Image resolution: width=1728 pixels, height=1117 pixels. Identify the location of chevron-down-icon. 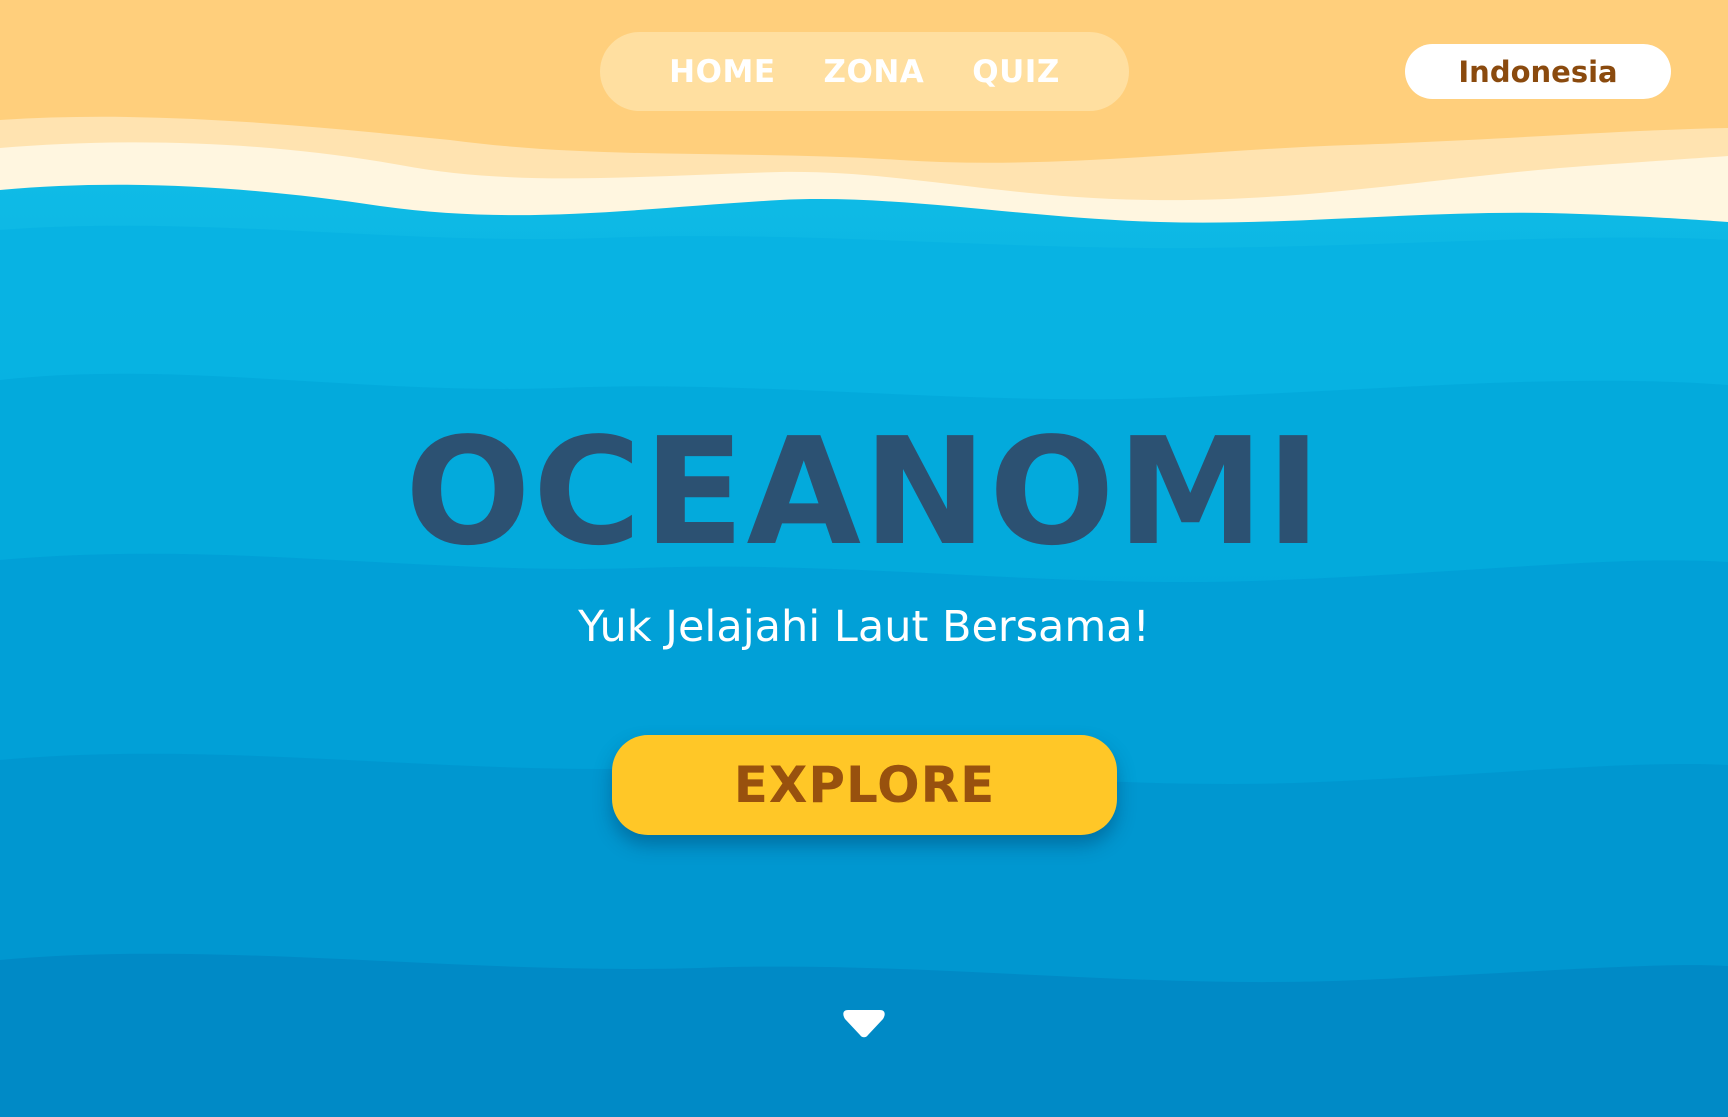
(864, 1024).